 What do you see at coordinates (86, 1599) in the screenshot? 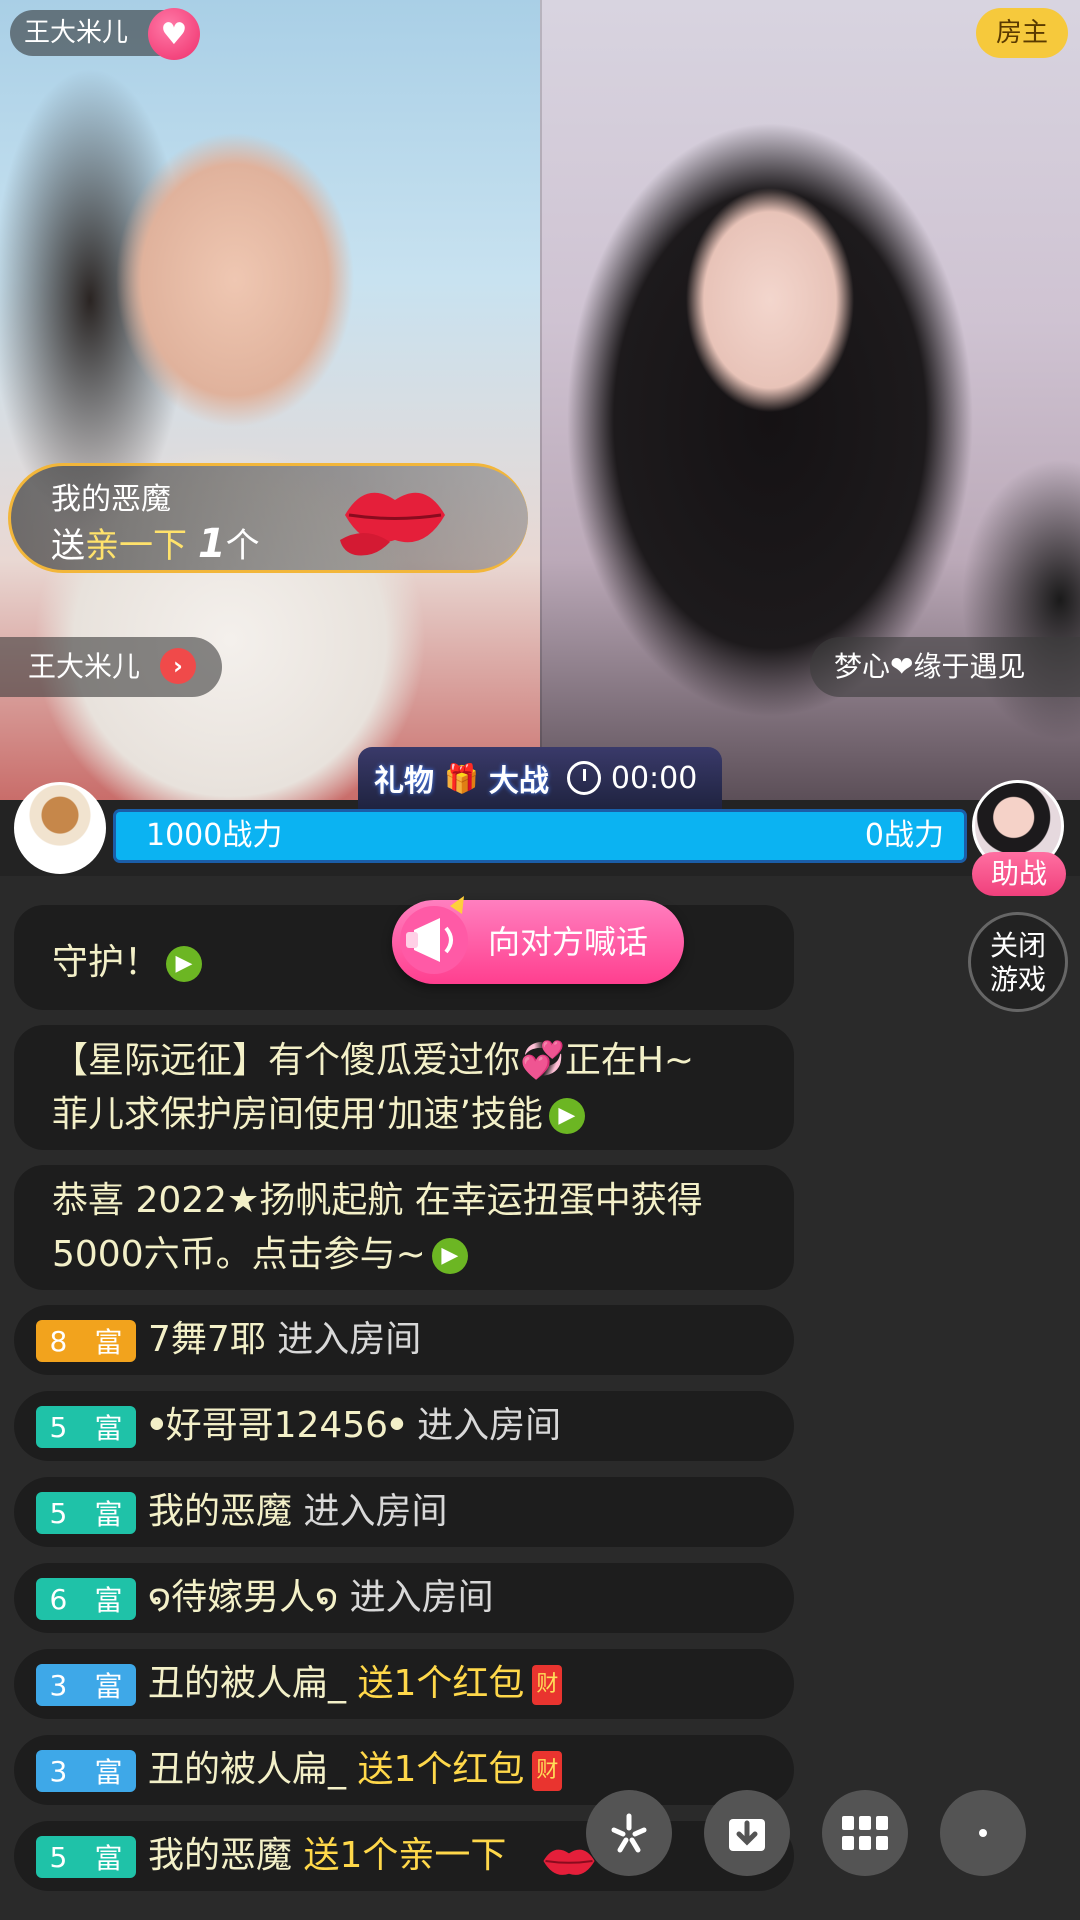
I see `rich-level-badge: 6富` at bounding box center [86, 1599].